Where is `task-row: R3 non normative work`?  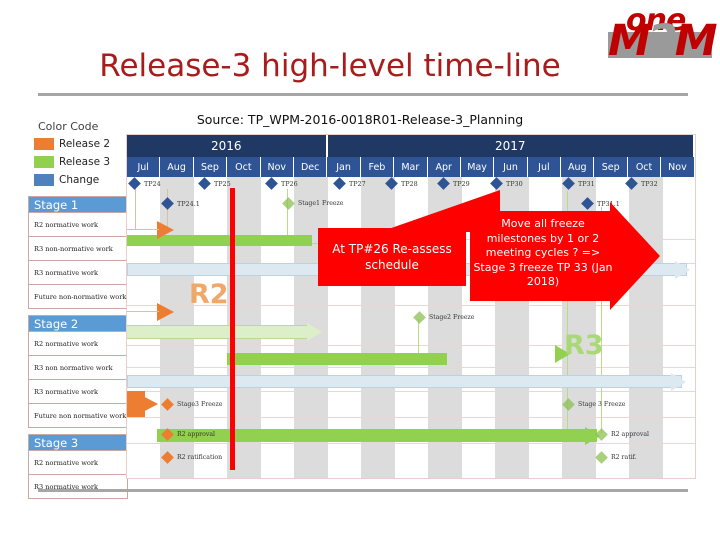 task-row: R3 non normative work is located at coordinates (78, 368).